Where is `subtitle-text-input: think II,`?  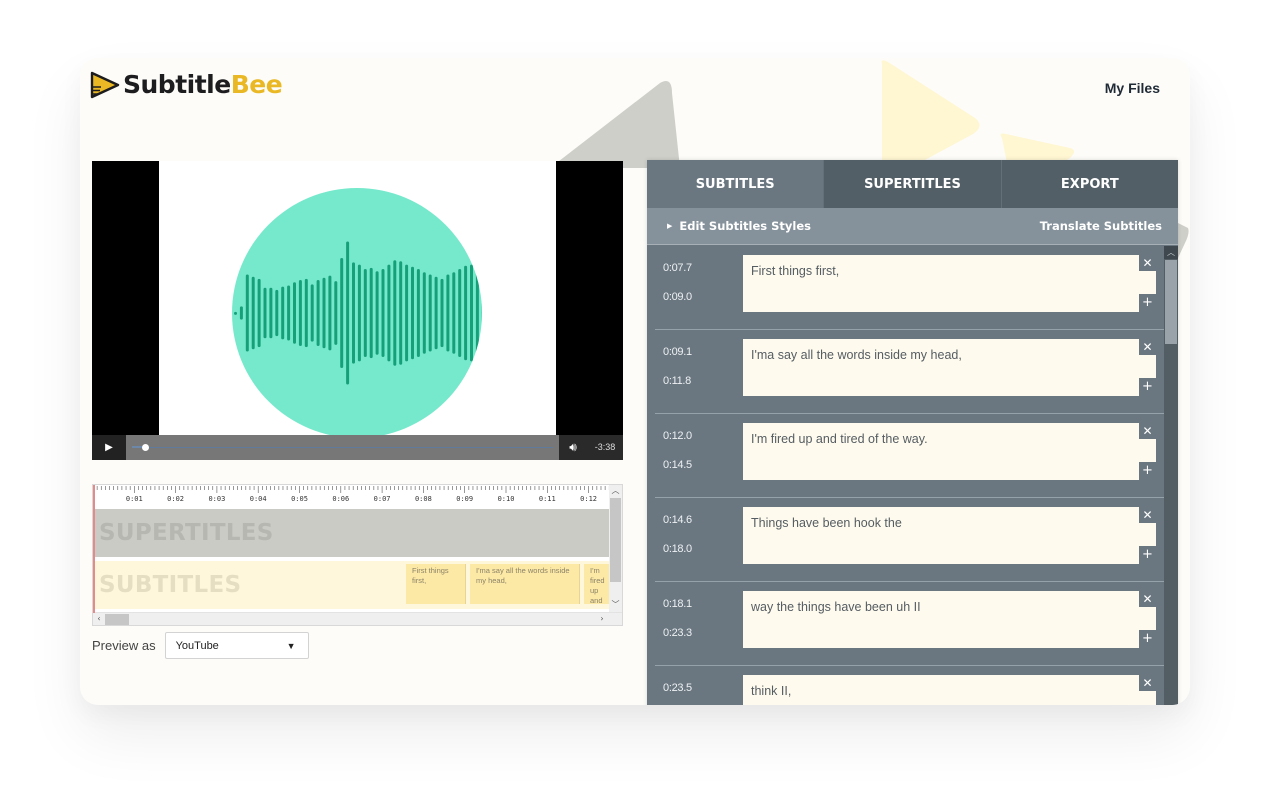 subtitle-text-input: think II, is located at coordinates (942, 690).